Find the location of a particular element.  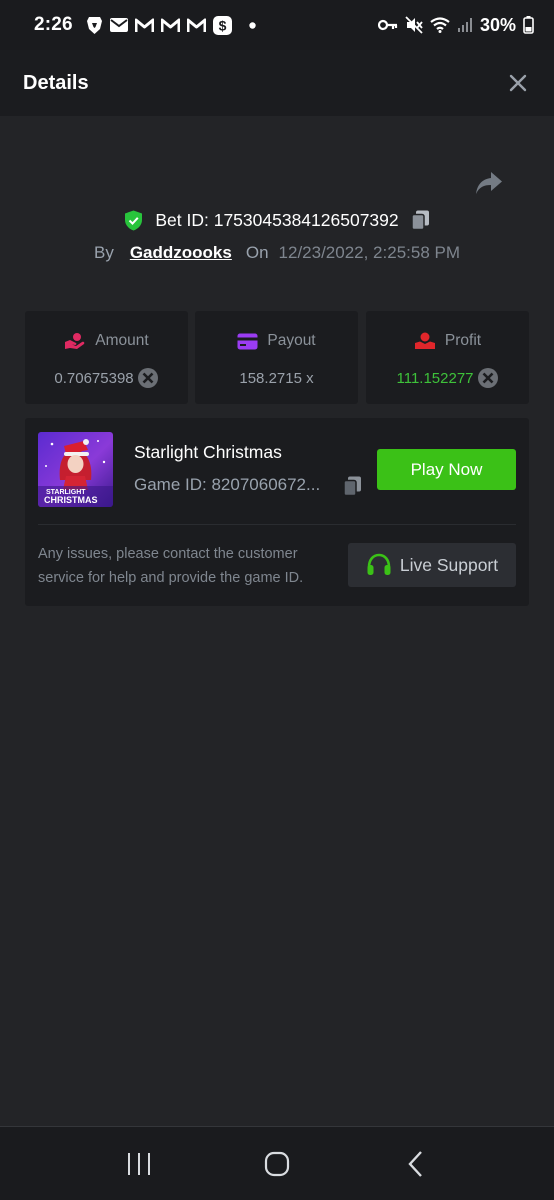

amount-icon is located at coordinates (75, 341).